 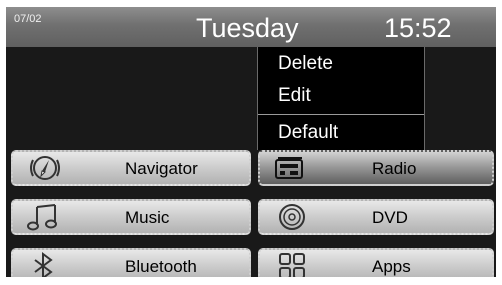 I want to click on apps-grid-icon, so click(x=292, y=265).